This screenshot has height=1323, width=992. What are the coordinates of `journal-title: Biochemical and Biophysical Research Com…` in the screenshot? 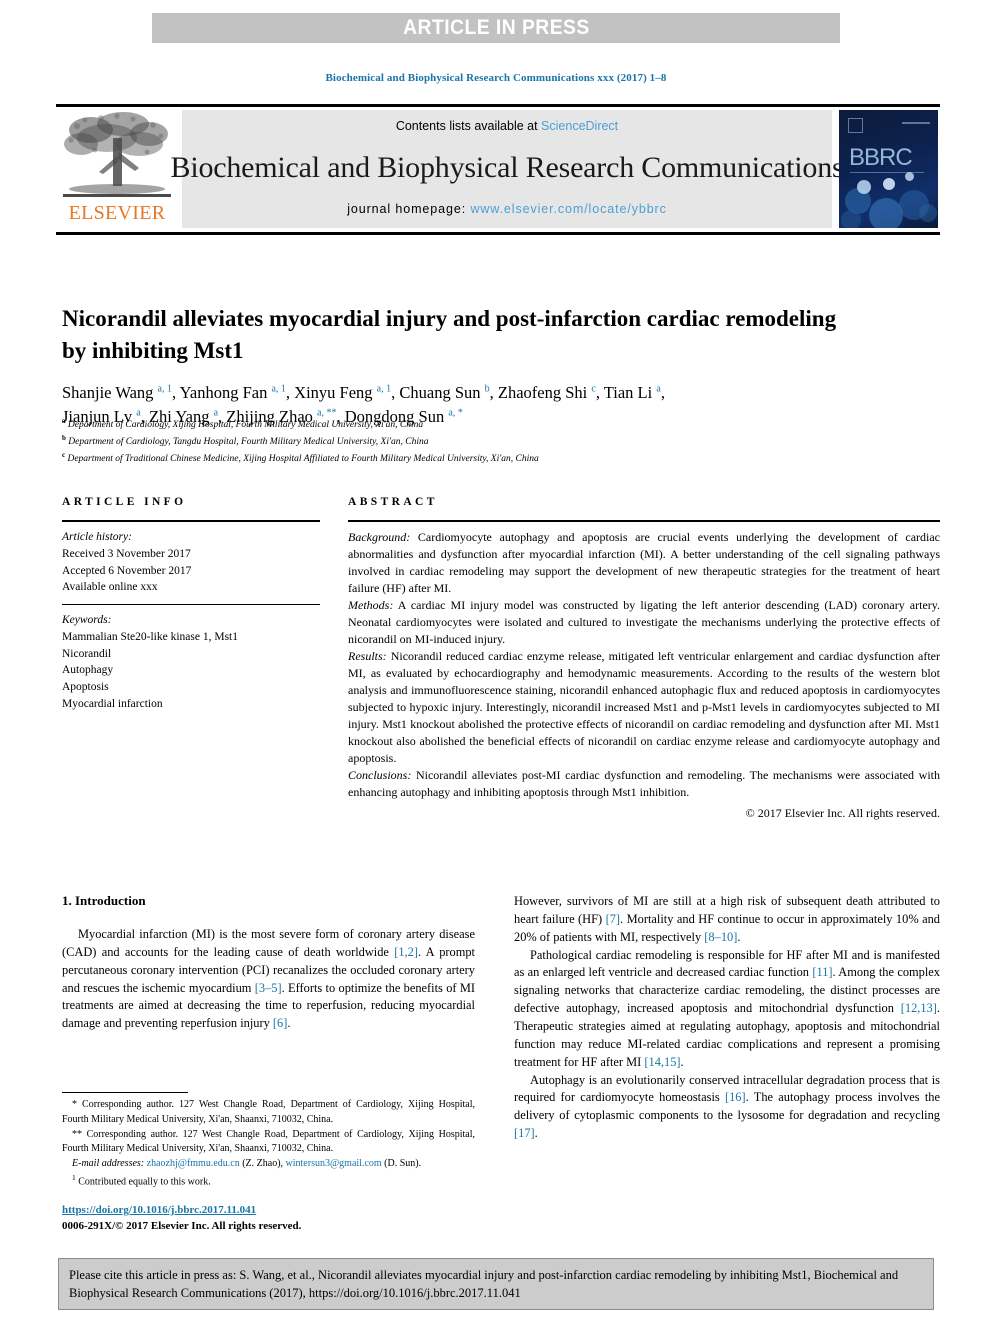 It's located at (507, 167).